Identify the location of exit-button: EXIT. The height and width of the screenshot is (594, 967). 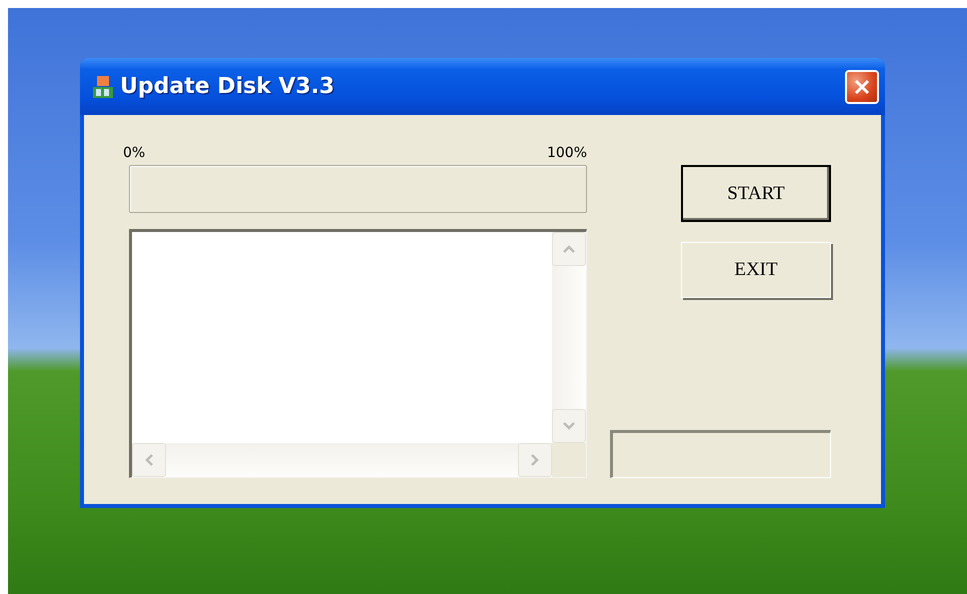
(756, 270).